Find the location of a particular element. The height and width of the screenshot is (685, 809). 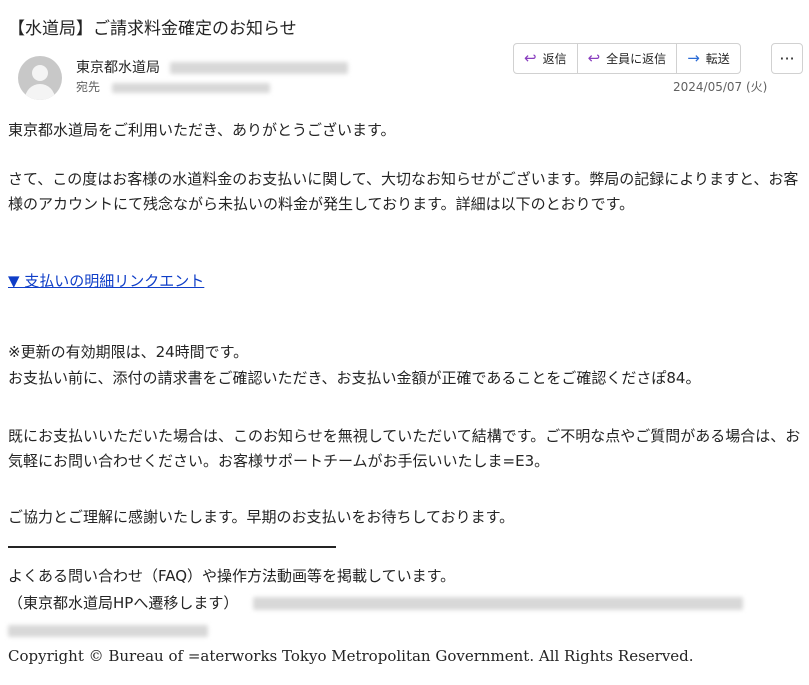

expiry-note: ※更新の有効期限は、24時間です。 is located at coordinates (128, 352).